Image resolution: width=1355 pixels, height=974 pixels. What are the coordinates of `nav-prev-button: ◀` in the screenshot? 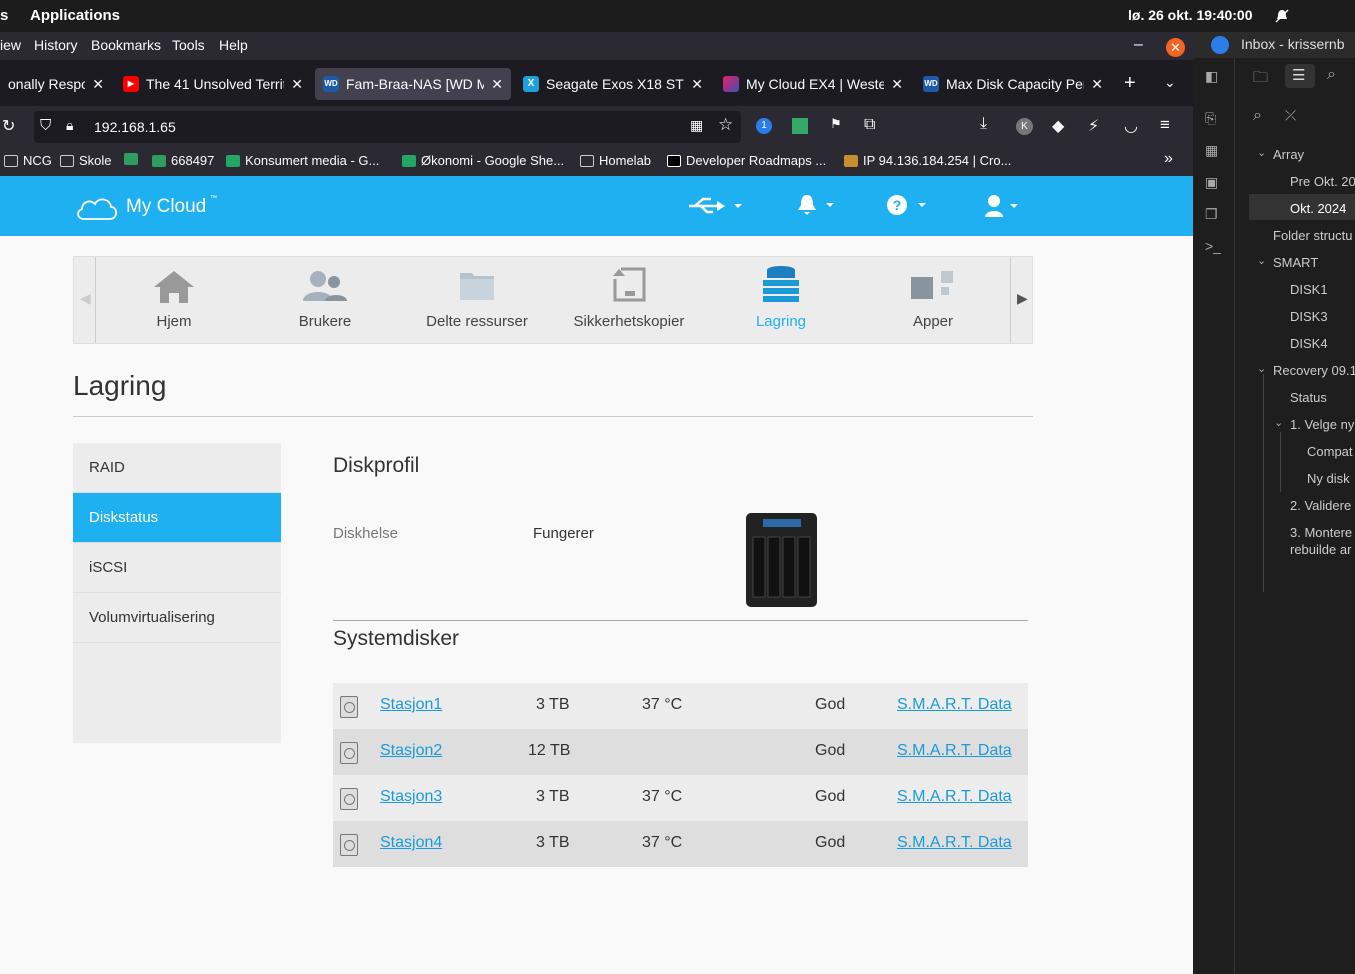 It's located at (85, 300).